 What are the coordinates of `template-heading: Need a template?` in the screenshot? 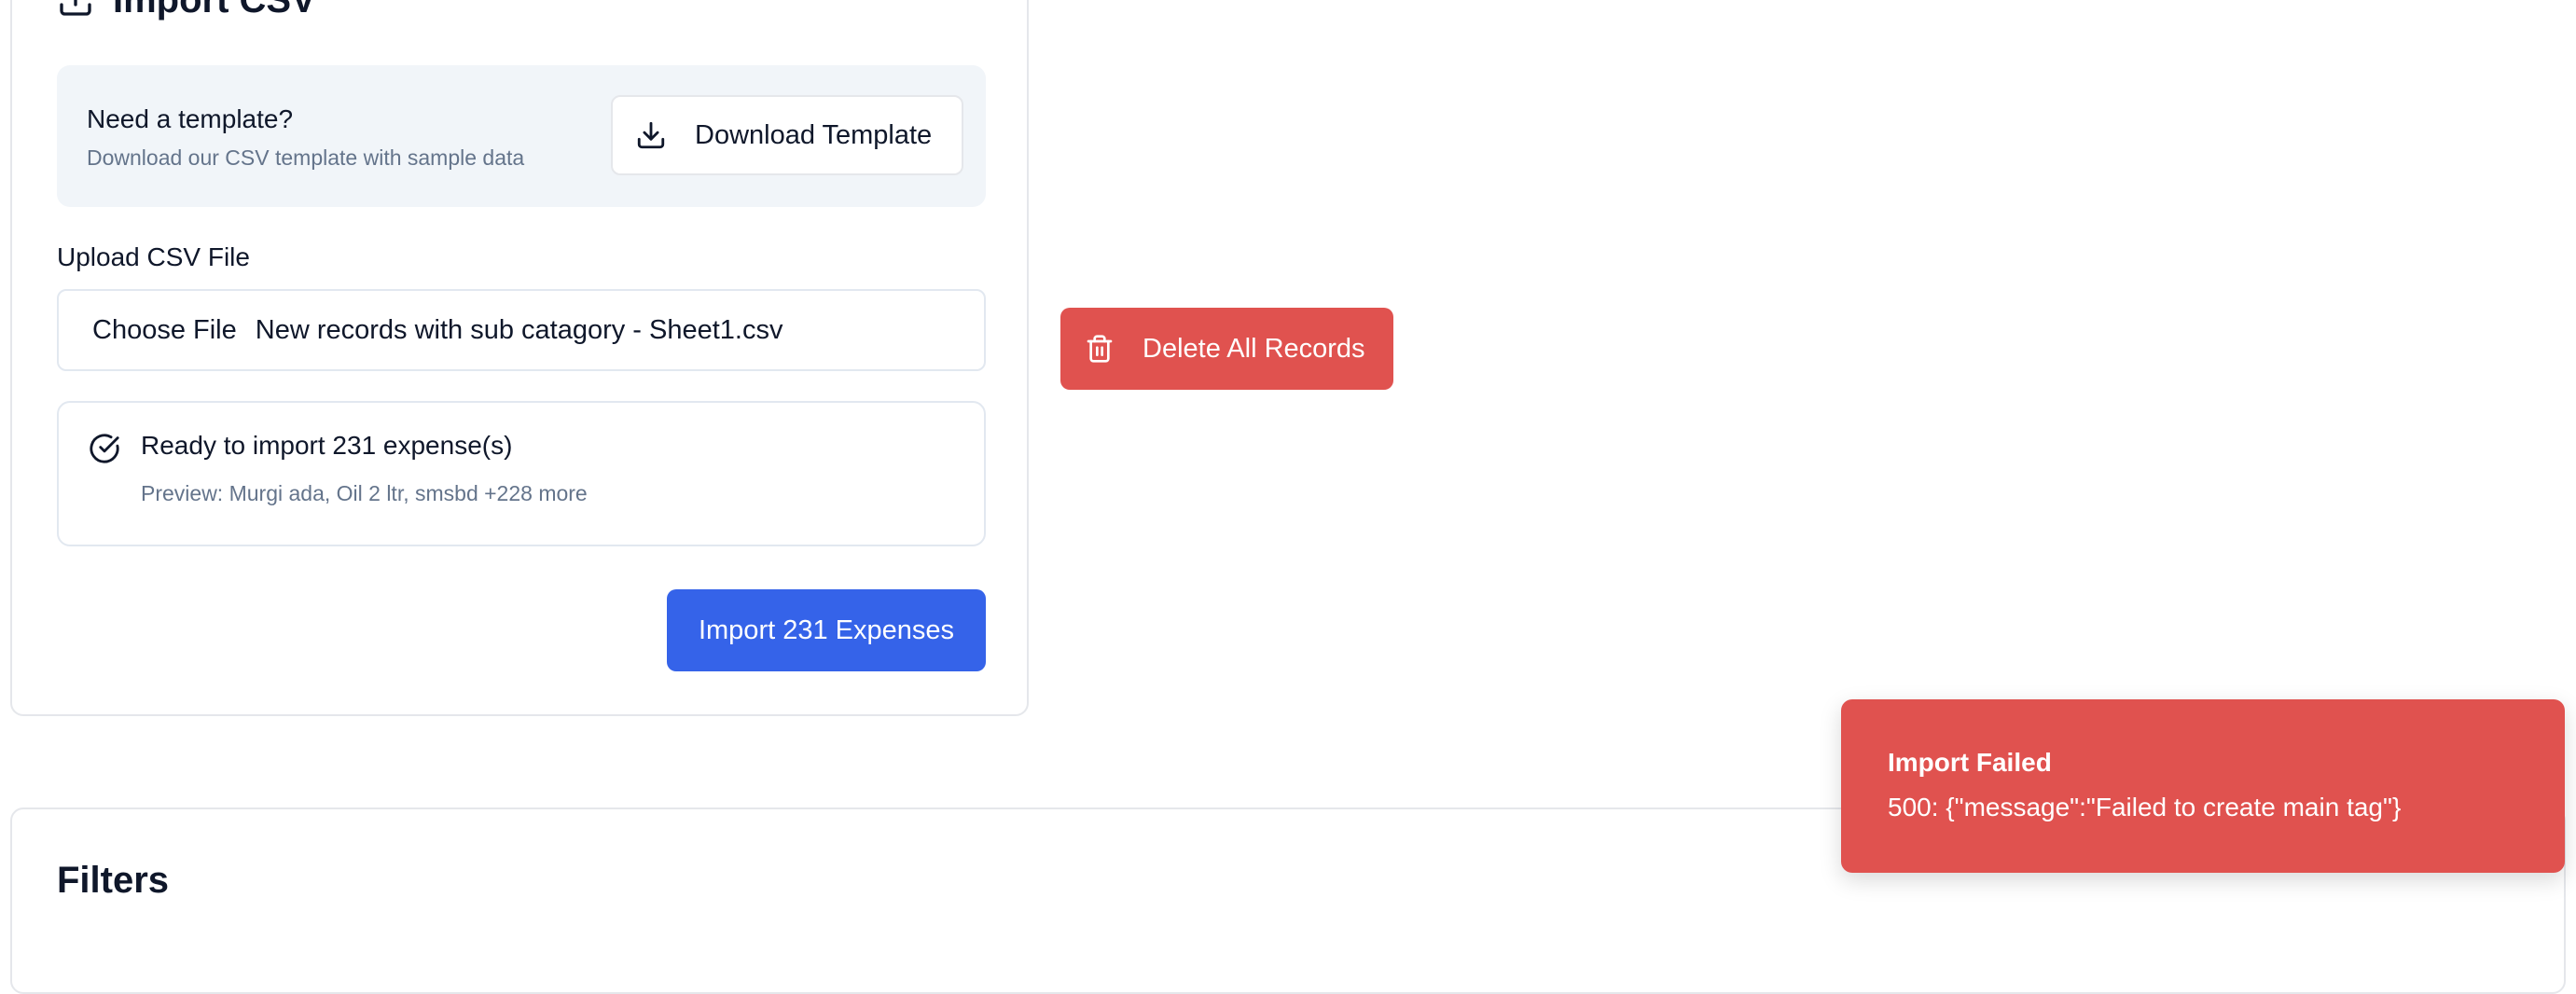 It's located at (190, 118).